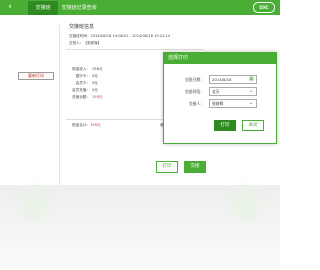 This screenshot has width=320, height=270. What do you see at coordinates (135, 49) in the screenshot?
I see `divider` at bounding box center [135, 49].